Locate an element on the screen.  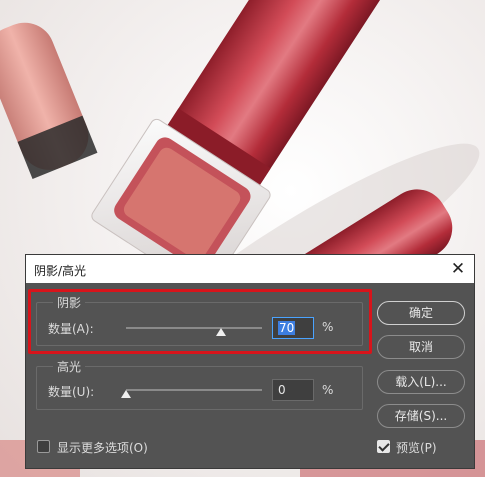
ok-button: 确定 is located at coordinates (421, 313).